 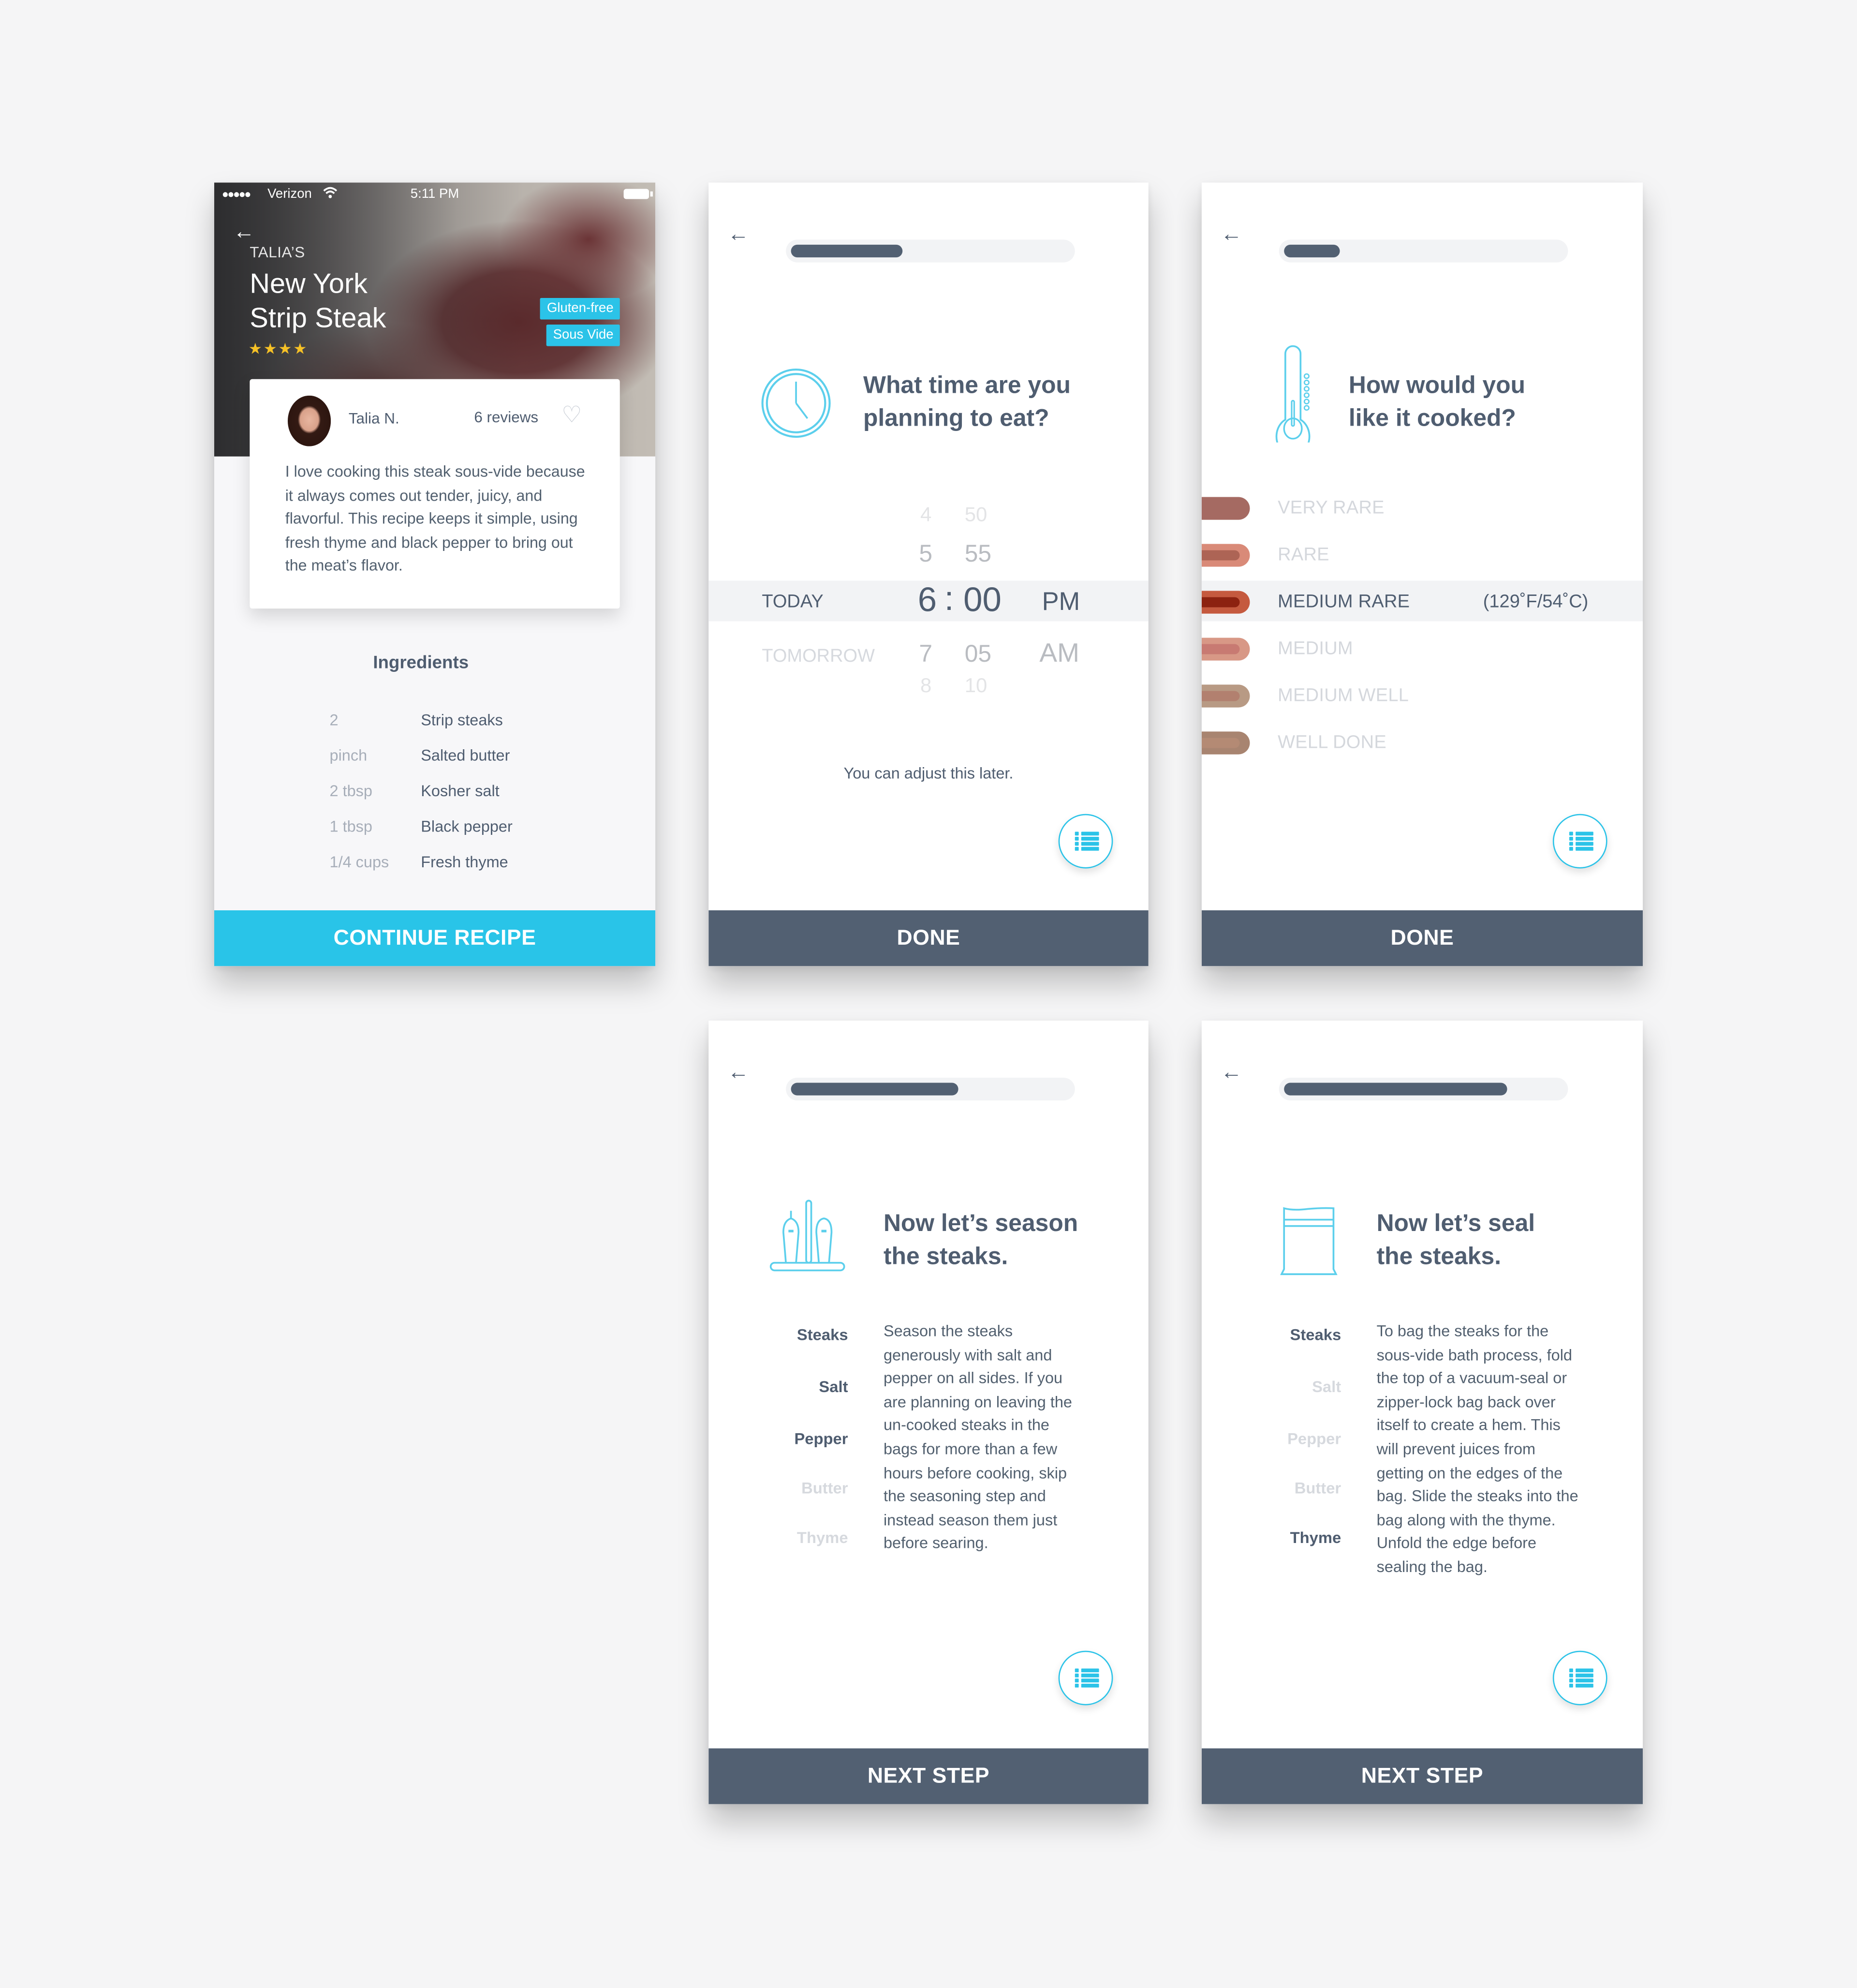 What do you see at coordinates (334, 720) in the screenshot?
I see `ingredient-qty: 2` at bounding box center [334, 720].